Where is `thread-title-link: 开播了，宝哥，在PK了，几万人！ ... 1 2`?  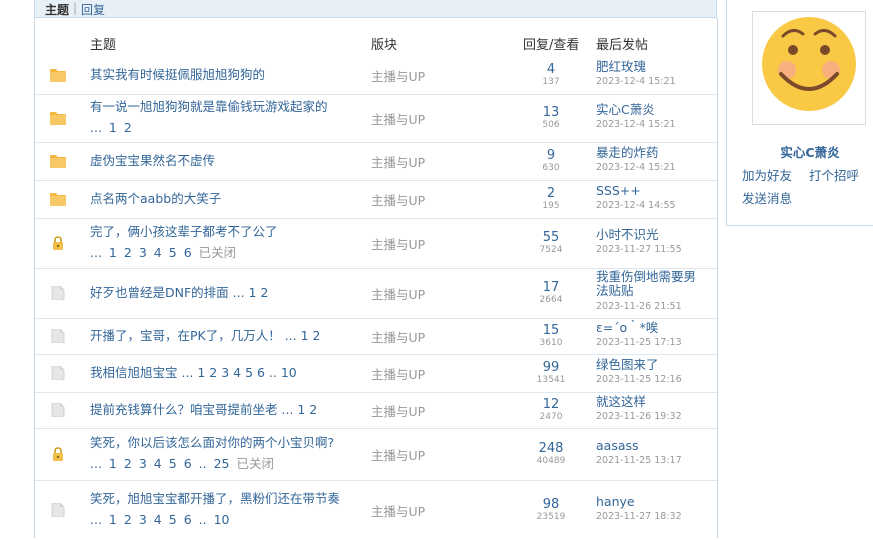
thread-title-link: 开播了，宝哥，在PK了，几万人！ ... 1 2 is located at coordinates (225, 336).